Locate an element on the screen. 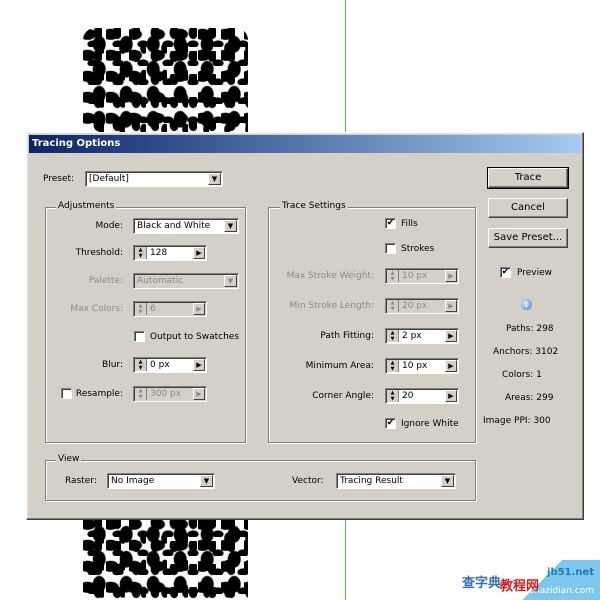 The height and width of the screenshot is (600, 600). stat-paths: Paths: 298 is located at coordinates (530, 329).